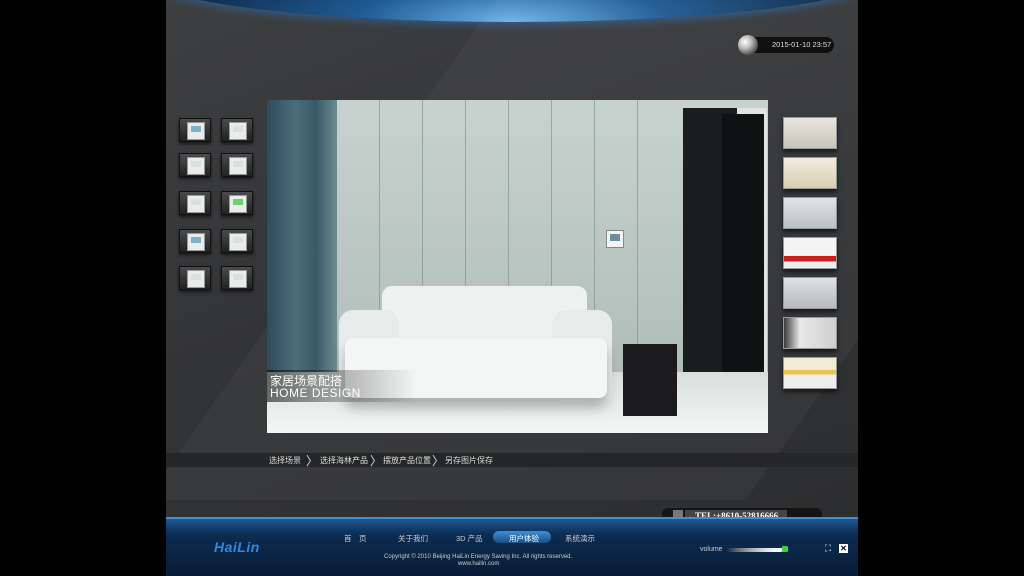 The height and width of the screenshot is (576, 1024). Describe the element at coordinates (512, 546) in the screenshot. I see `footer` at that location.